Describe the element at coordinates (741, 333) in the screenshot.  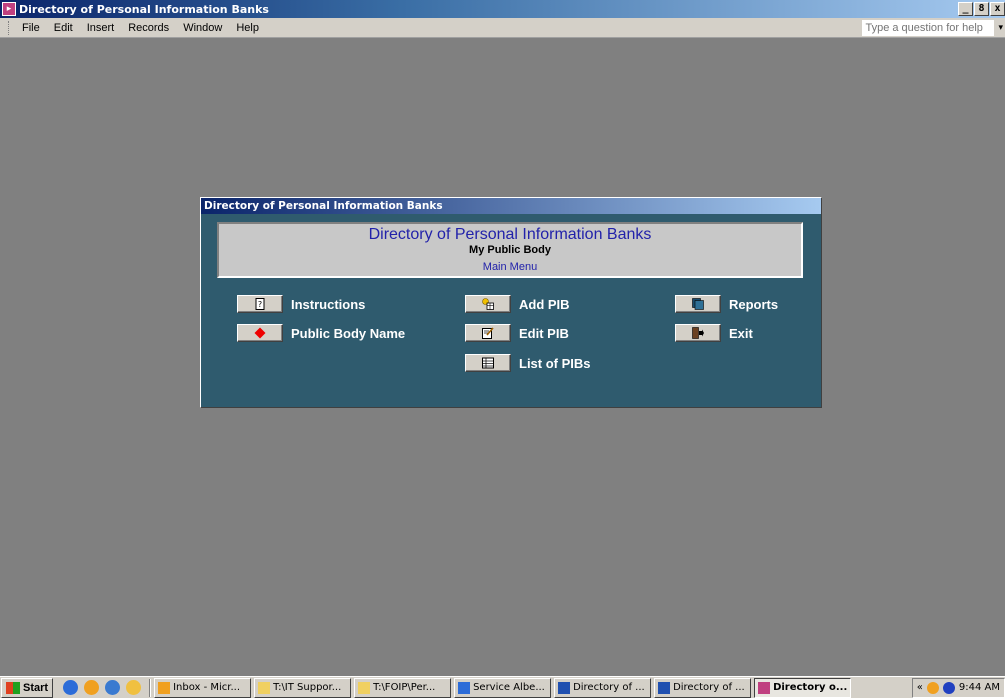
I see `exit-label: Exit` at that location.